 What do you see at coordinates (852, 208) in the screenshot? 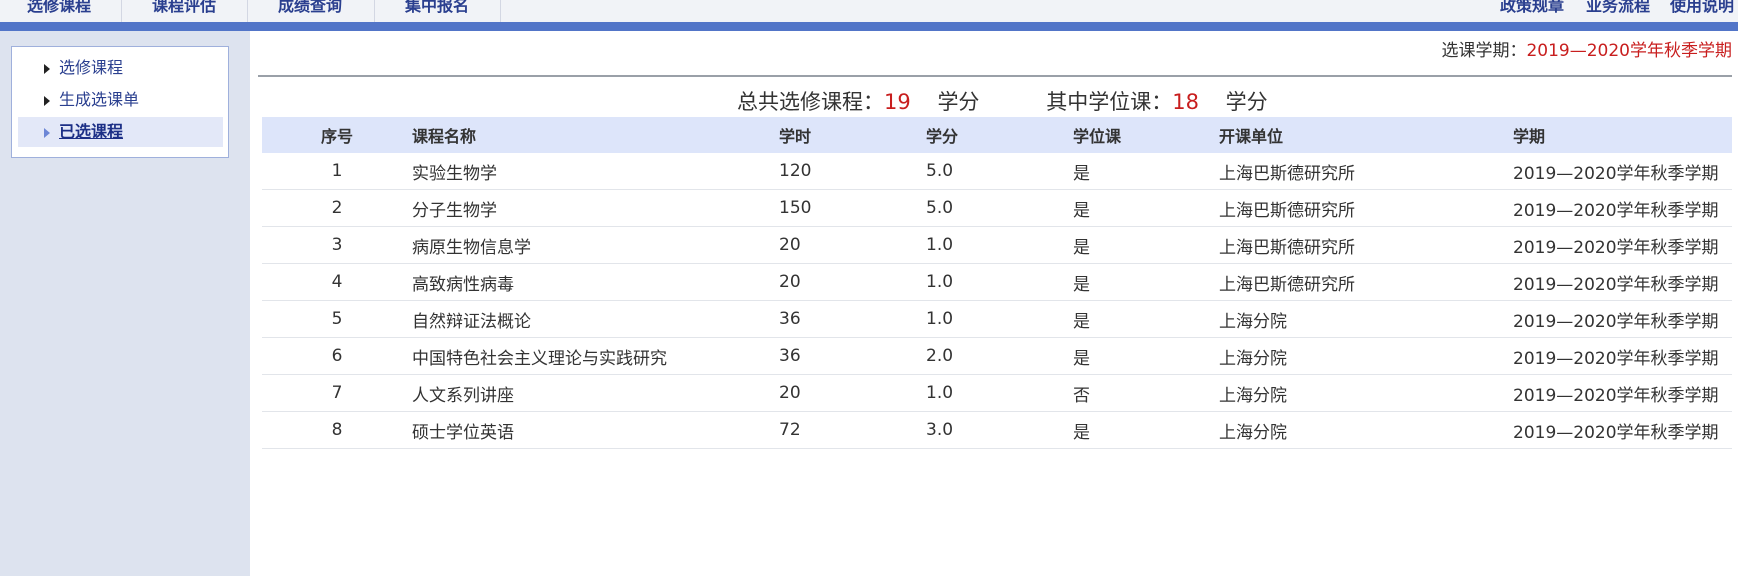
I see `cell-hours: 150` at bounding box center [852, 208].